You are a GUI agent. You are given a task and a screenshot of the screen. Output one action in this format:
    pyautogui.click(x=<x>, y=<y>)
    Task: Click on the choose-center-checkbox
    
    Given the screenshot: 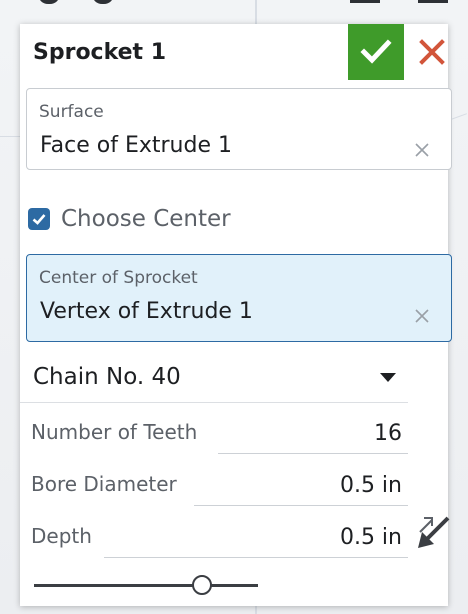 What is the action you would take?
    pyautogui.click(x=39, y=219)
    